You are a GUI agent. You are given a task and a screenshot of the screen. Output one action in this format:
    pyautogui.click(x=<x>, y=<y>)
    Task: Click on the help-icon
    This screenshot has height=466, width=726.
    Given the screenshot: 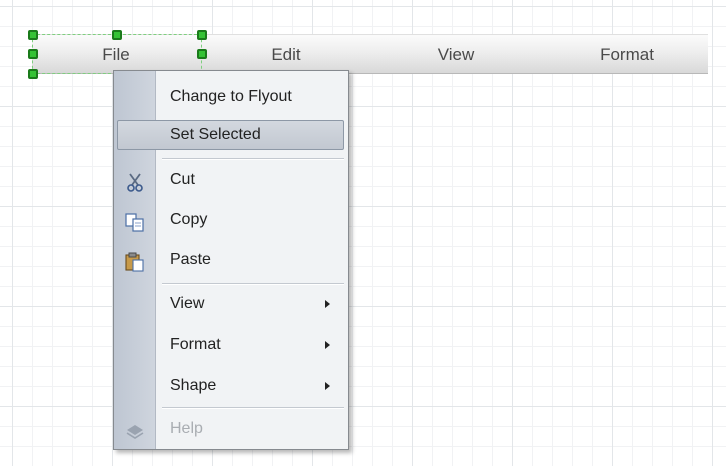 What is the action you would take?
    pyautogui.click(x=135, y=429)
    